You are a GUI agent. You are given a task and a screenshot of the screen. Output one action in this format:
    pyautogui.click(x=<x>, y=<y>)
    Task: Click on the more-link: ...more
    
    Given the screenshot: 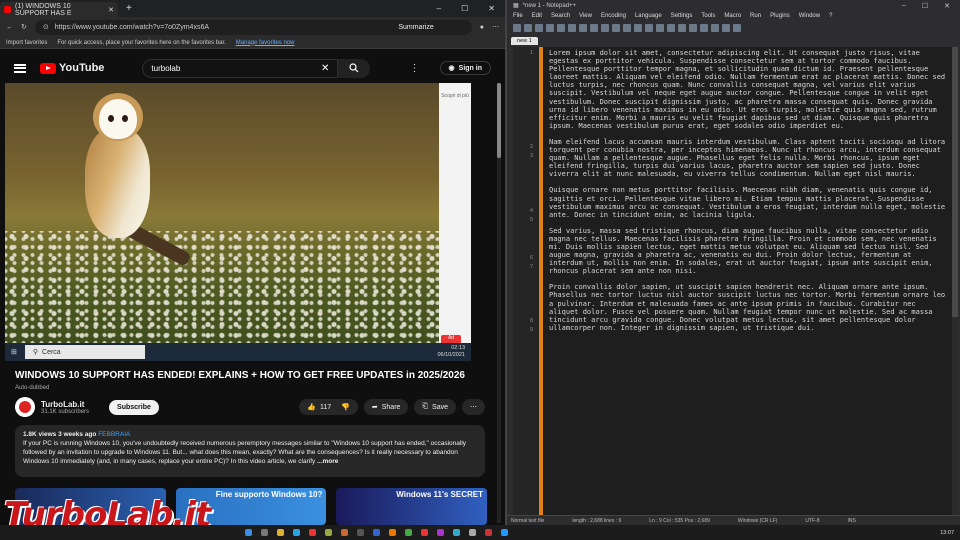 What is the action you would take?
    pyautogui.click(x=327, y=461)
    